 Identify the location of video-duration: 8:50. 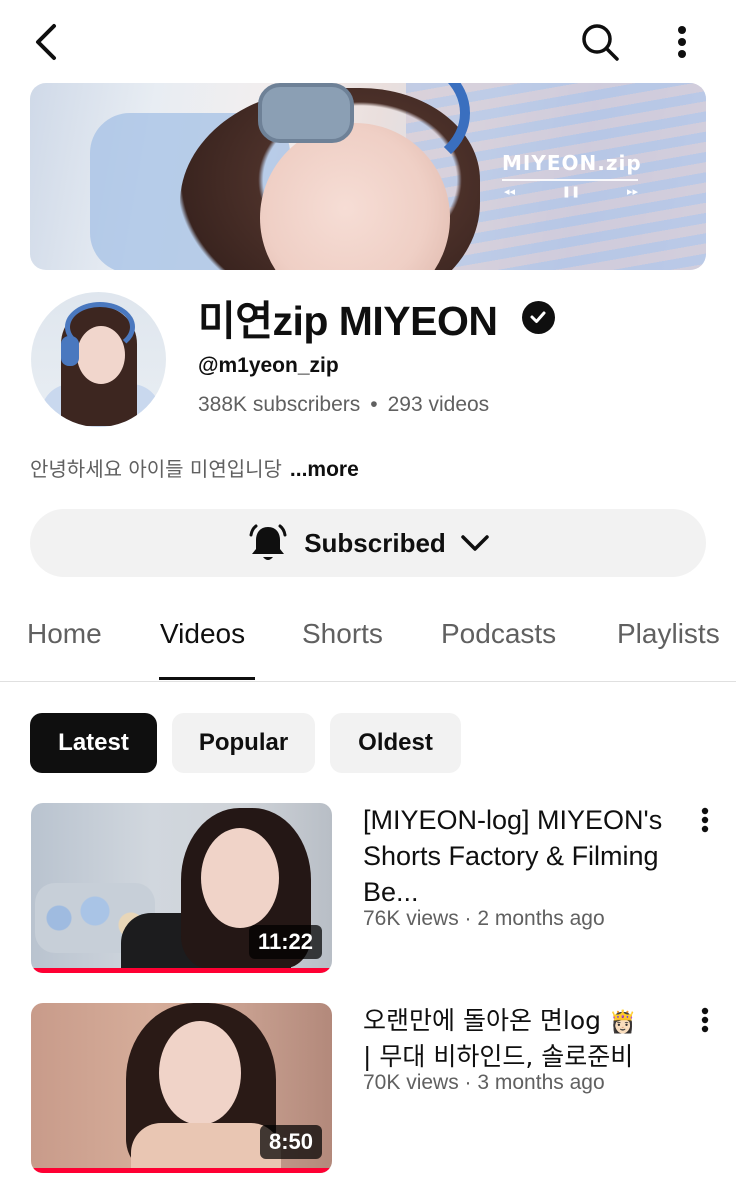
(290, 1142).